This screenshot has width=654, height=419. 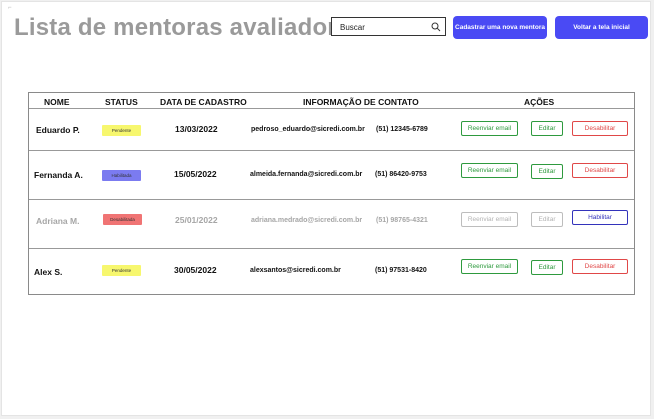 What do you see at coordinates (307, 220) in the screenshot?
I see `contact-email: adriana.medrado@sicredi.com.br` at bounding box center [307, 220].